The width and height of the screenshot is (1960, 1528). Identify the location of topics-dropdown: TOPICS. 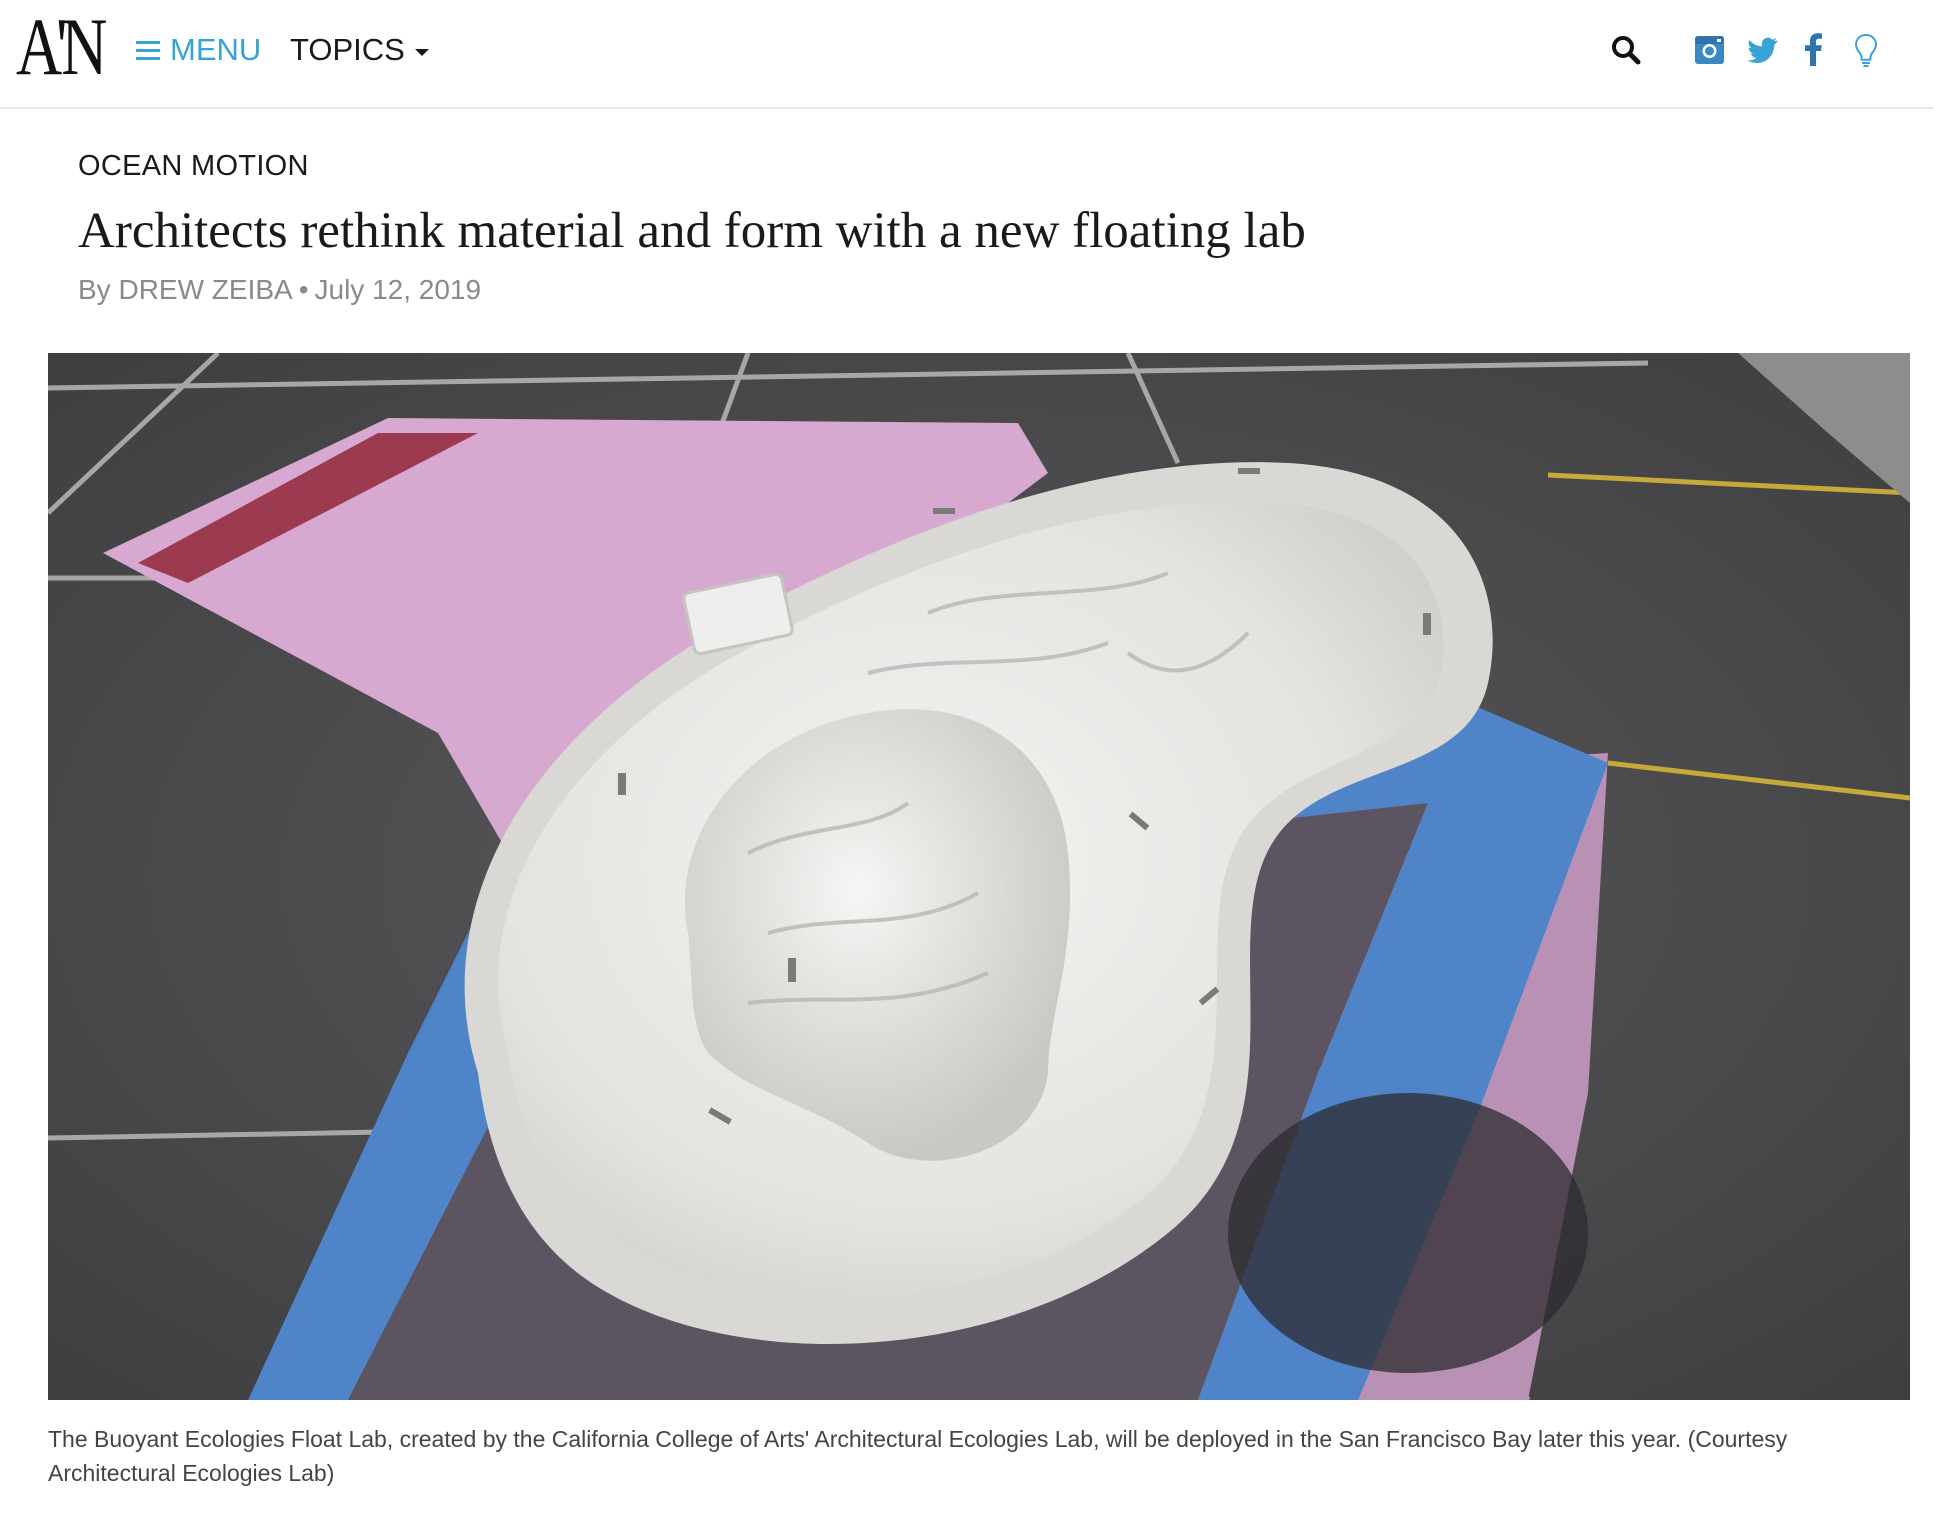
(359, 50).